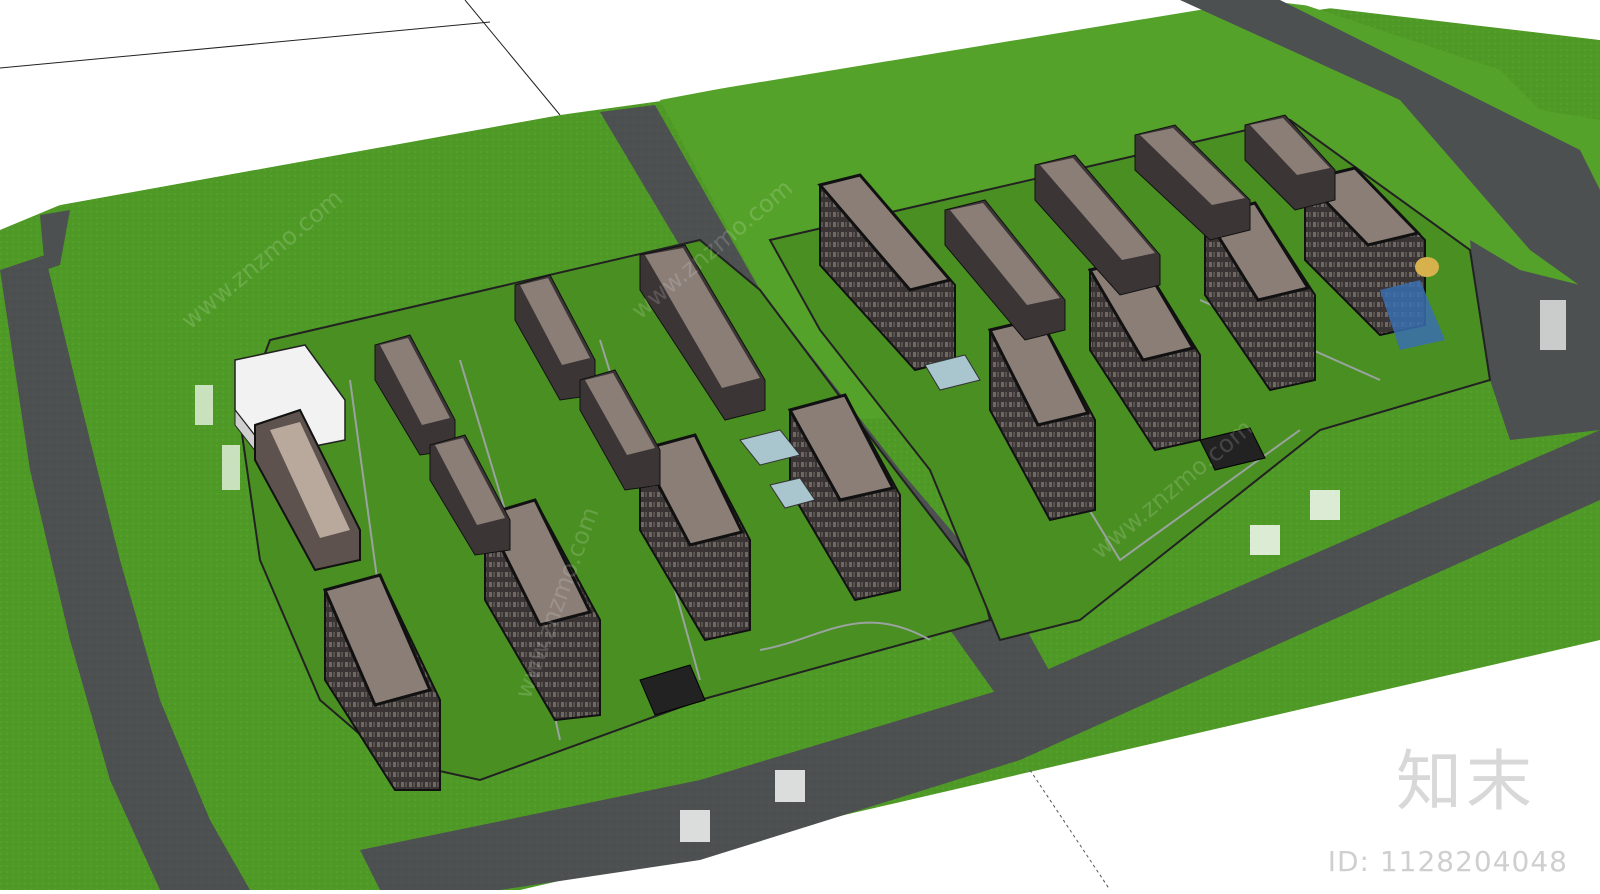 The width and height of the screenshot is (1600, 894). Describe the element at coordinates (1447, 861) in the screenshot. I see `asset-id-label: ID: 1128204048` at that location.